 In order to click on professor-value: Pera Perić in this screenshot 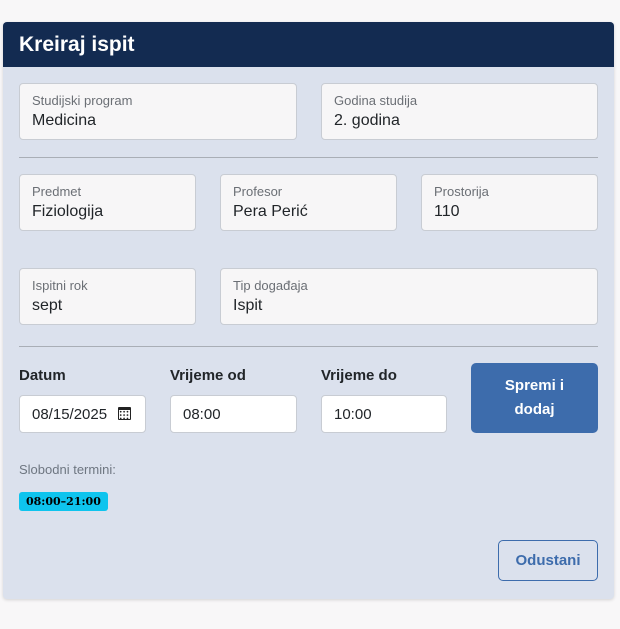, I will do `click(270, 211)`.